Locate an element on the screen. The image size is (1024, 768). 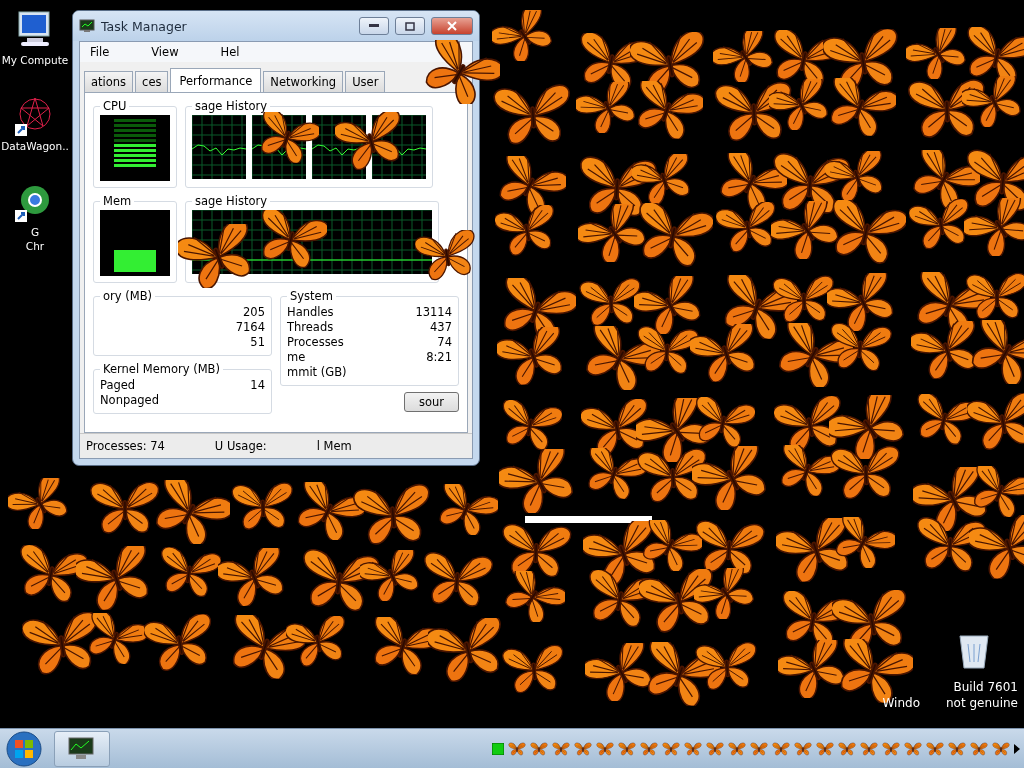
stat-value: 14 is located at coordinates (257, 385).